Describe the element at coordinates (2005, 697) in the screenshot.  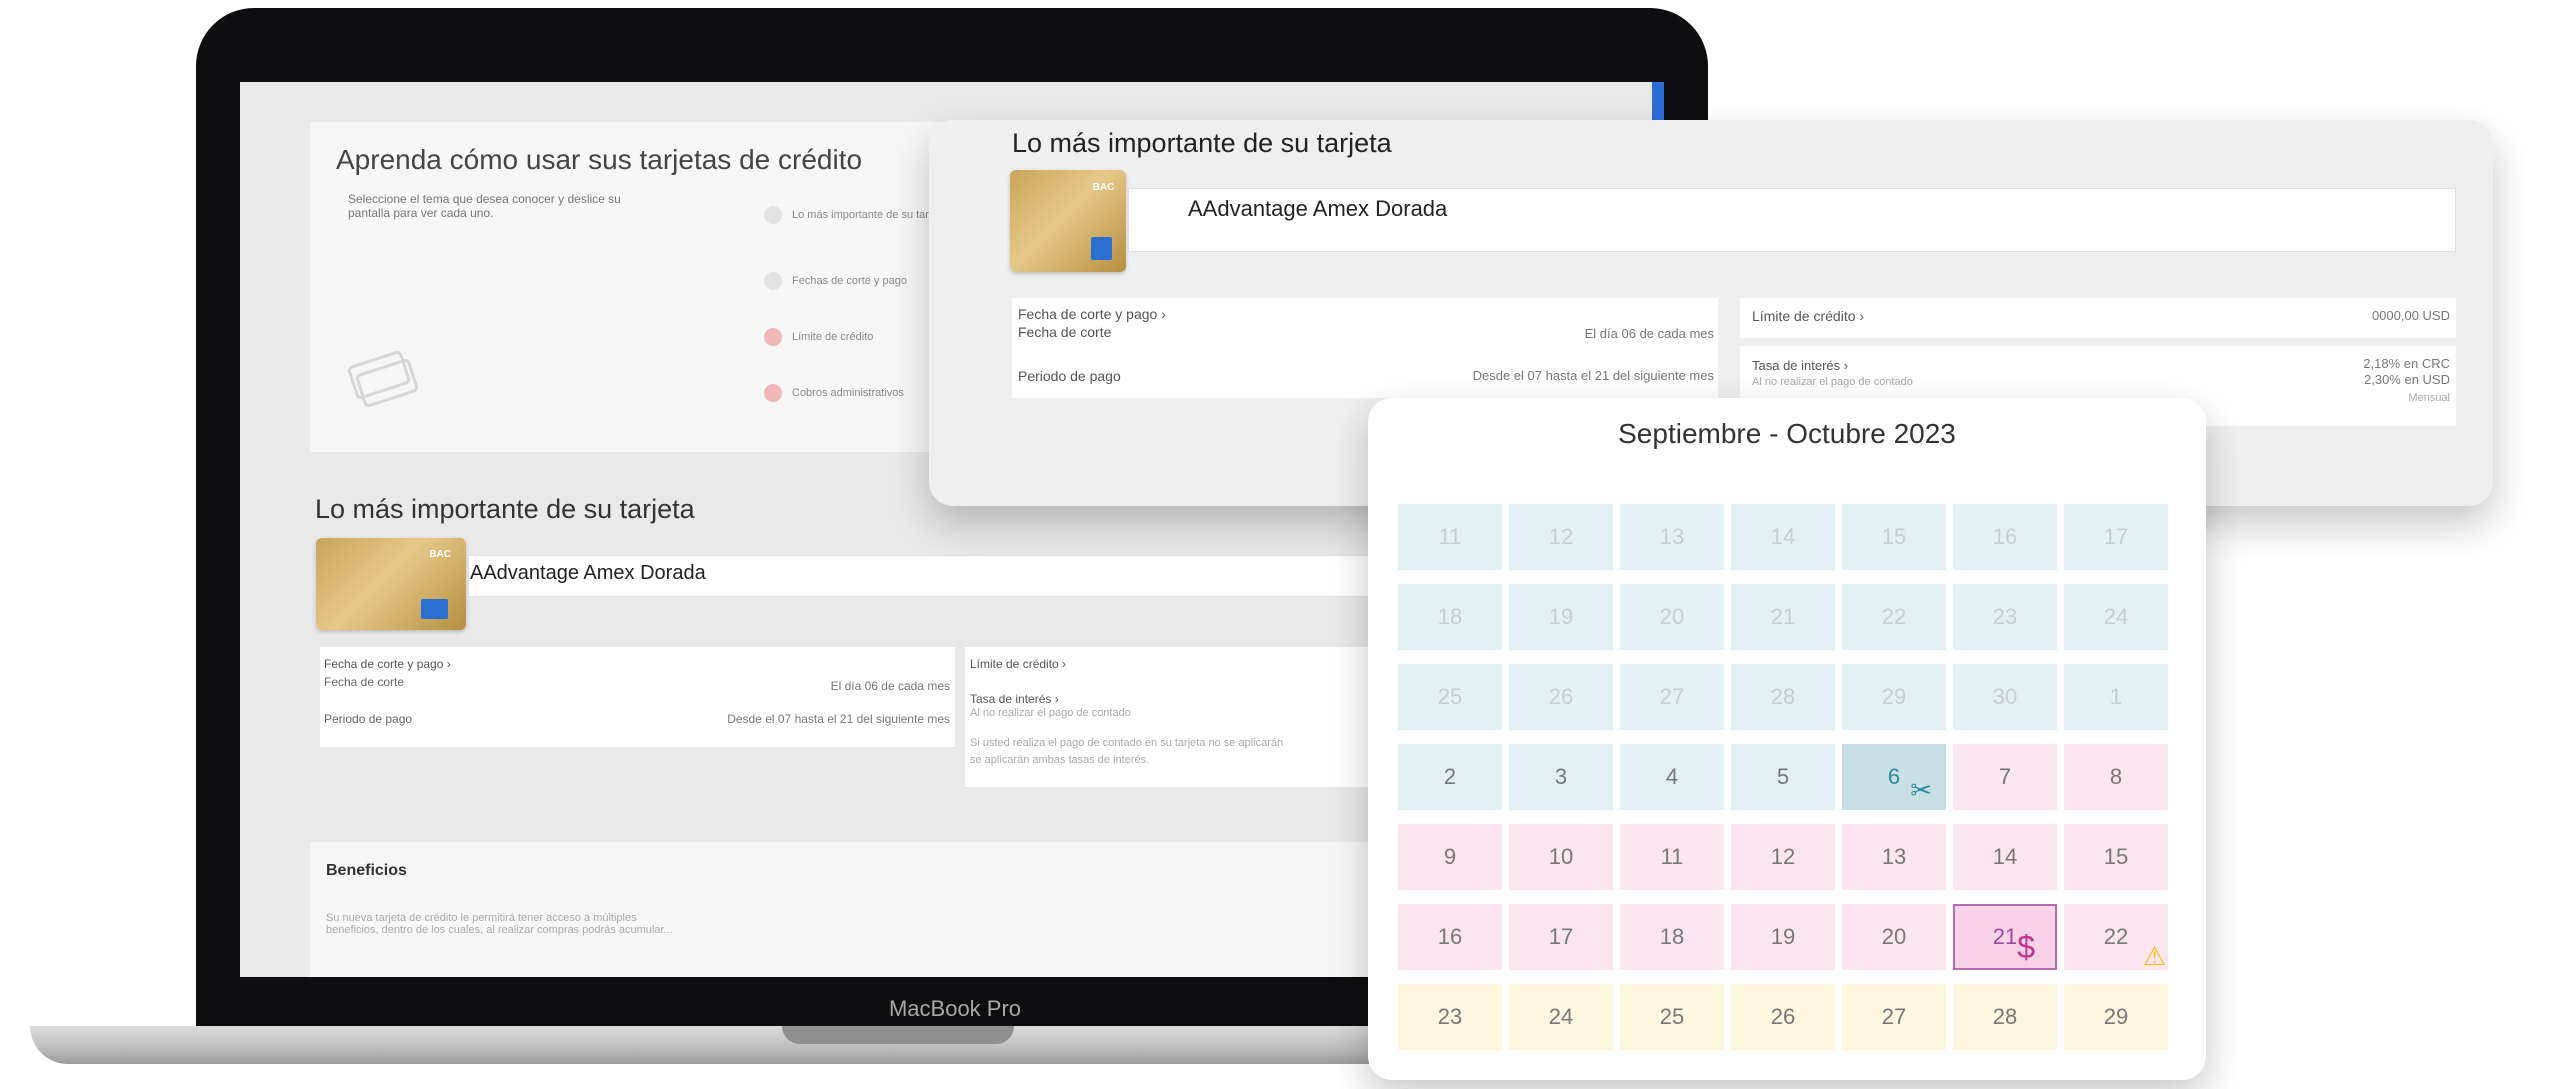
I see `calendar-day: 30` at that location.